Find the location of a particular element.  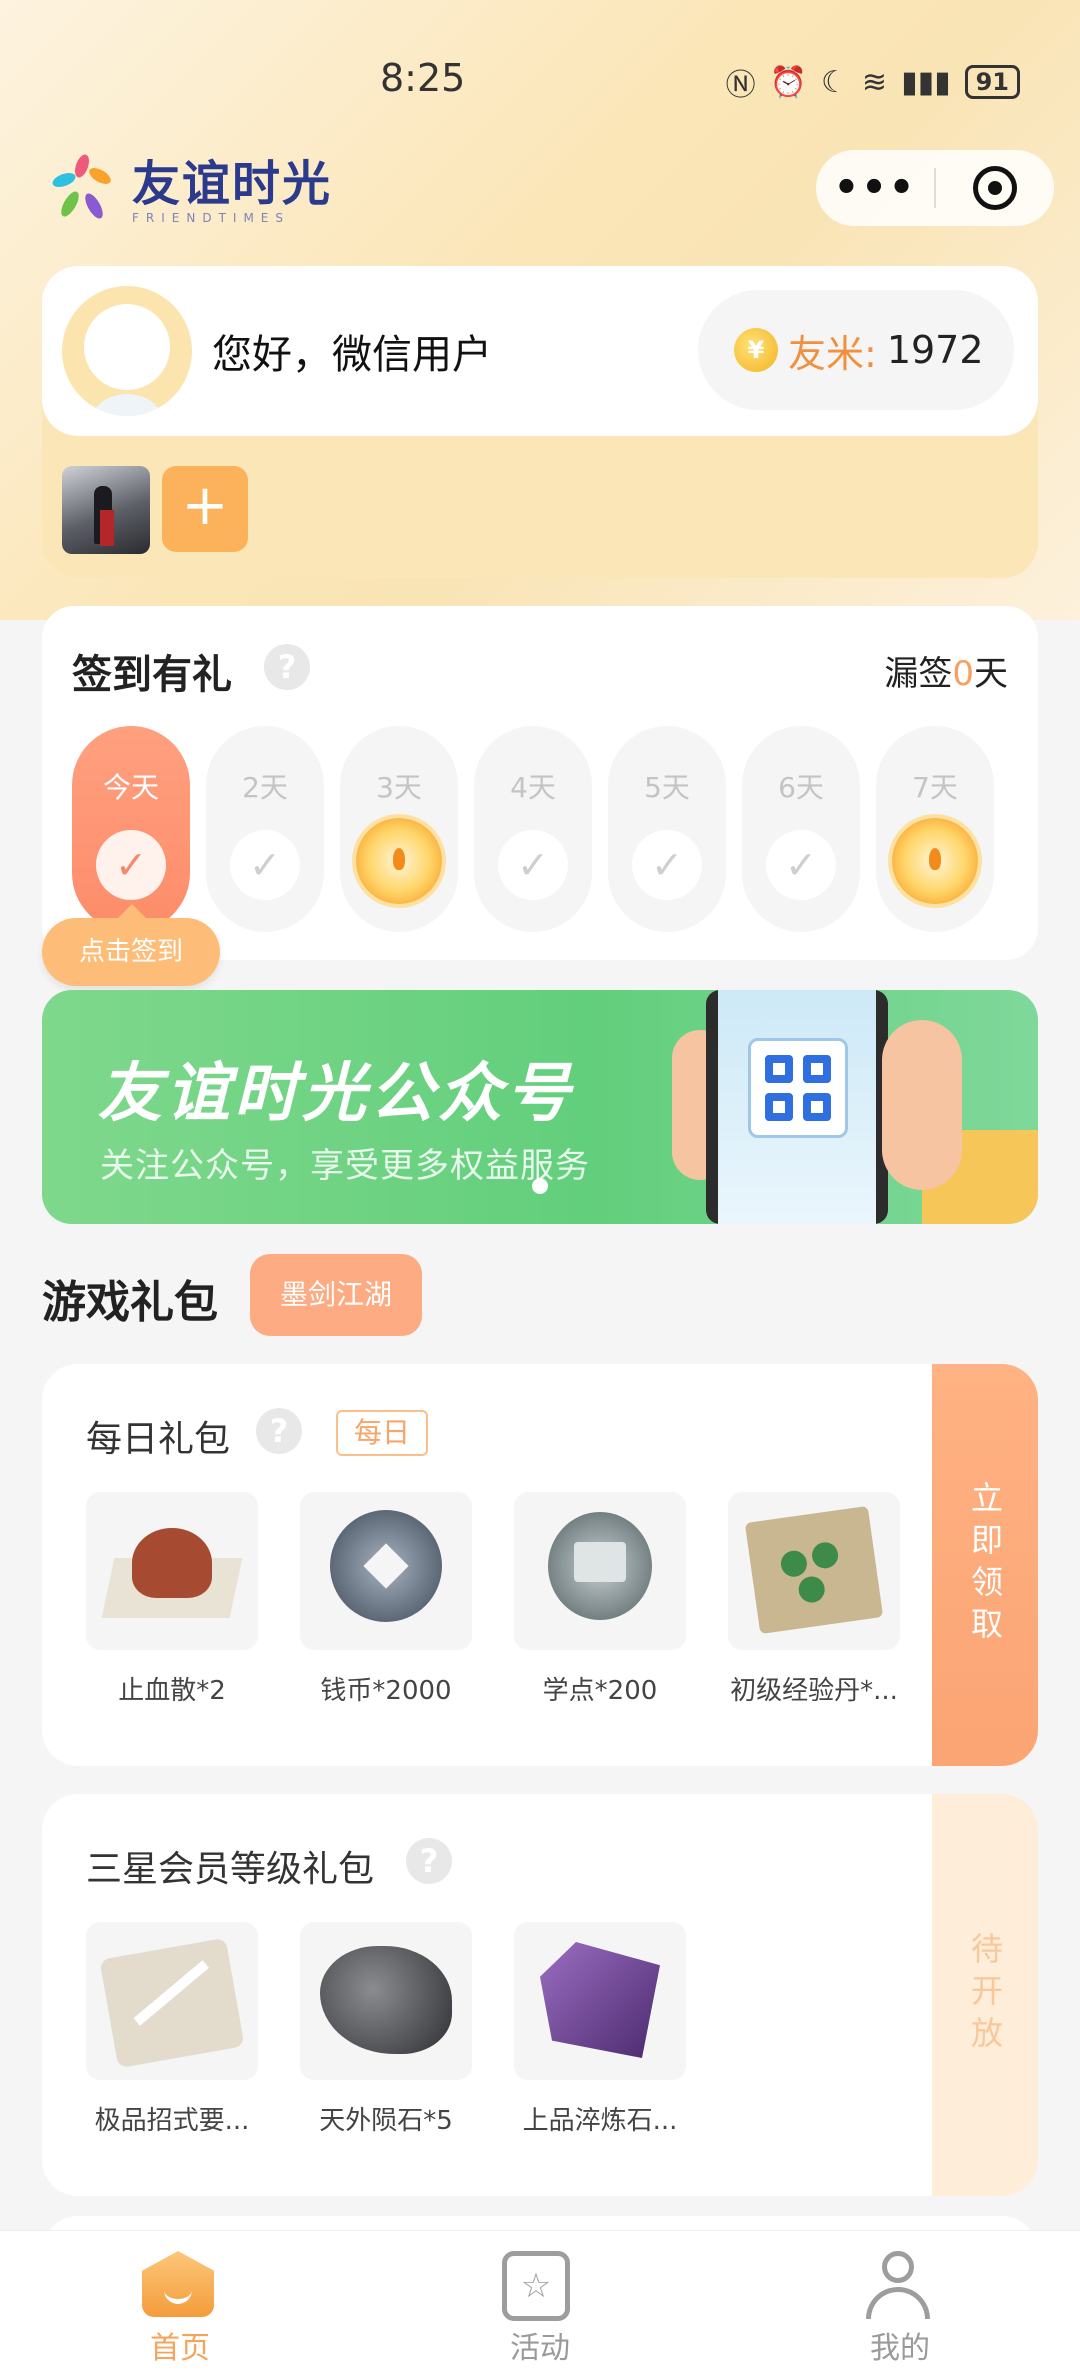

signin-day-4: 4天 ✓ is located at coordinates (533, 829).